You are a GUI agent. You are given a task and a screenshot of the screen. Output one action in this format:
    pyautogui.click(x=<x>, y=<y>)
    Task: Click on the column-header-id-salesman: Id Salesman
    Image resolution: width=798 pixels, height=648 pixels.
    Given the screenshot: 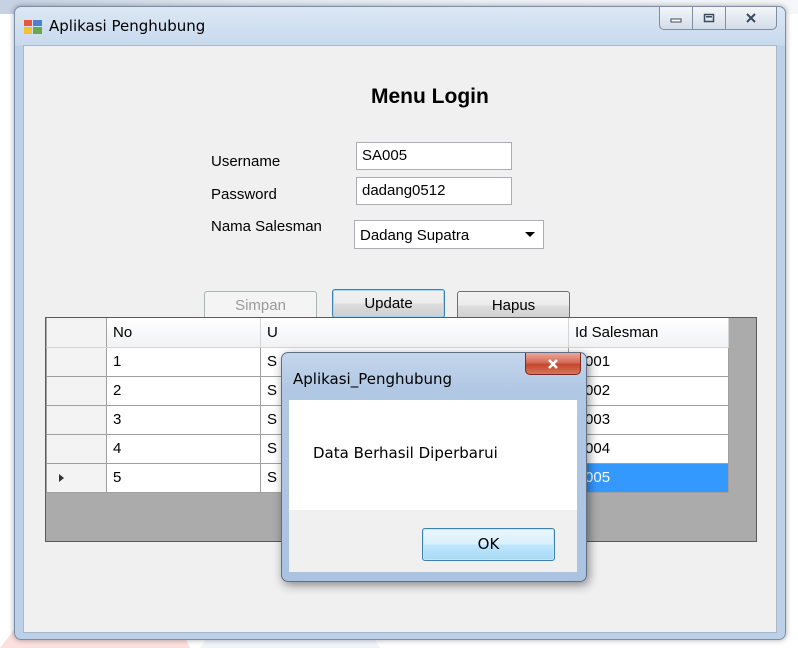 What is the action you would take?
    pyautogui.click(x=648, y=333)
    